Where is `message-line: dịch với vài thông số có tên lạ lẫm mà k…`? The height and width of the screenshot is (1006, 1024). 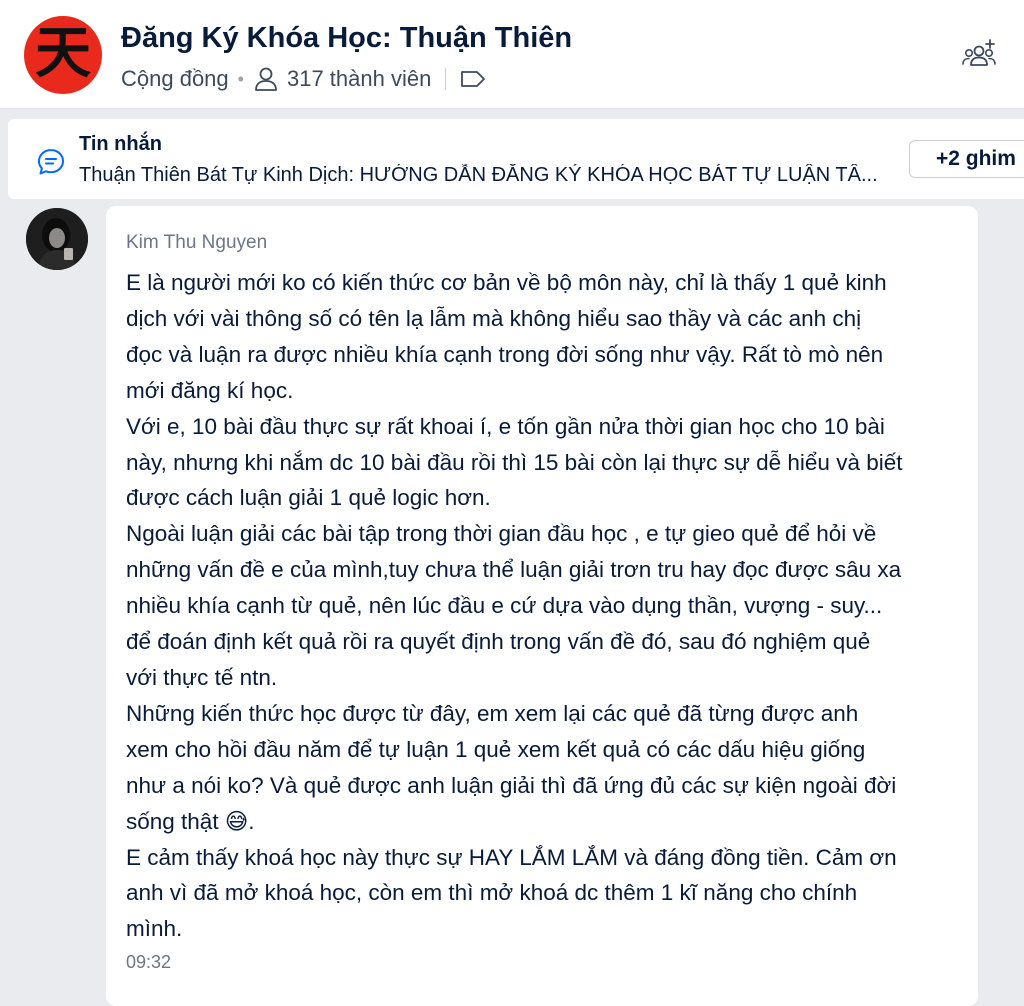
message-line: dịch với vài thông số có tên lạ lẫm mà k… is located at coordinates (494, 318).